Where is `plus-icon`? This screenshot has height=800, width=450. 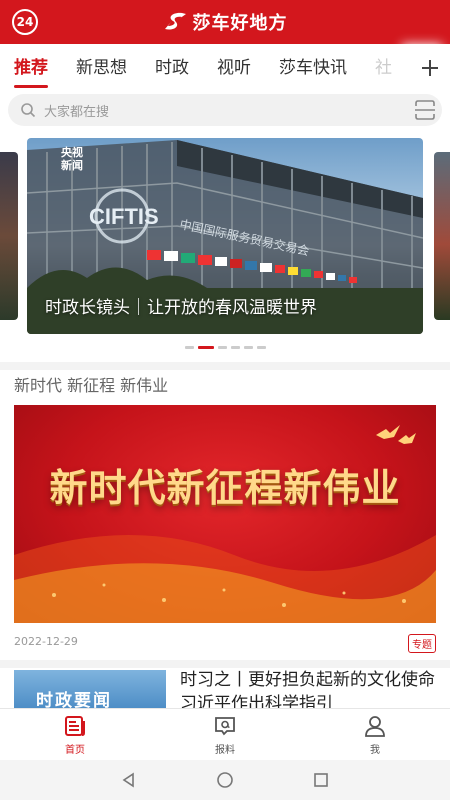
plus-icon is located at coordinates (430, 68).